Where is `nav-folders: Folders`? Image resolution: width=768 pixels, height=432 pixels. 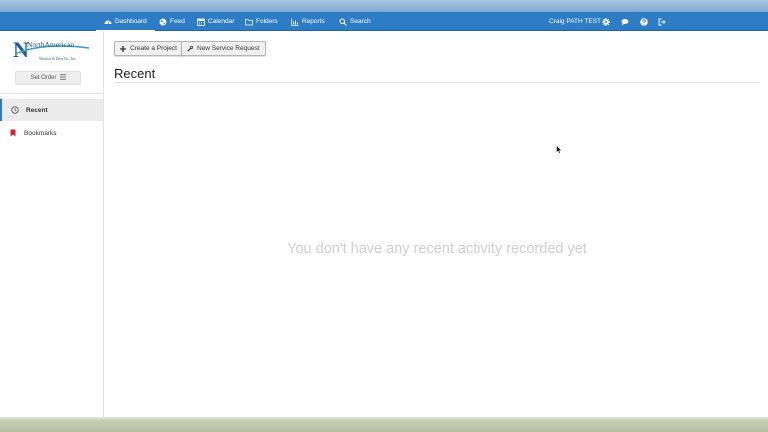
nav-folders: Folders is located at coordinates (261, 21).